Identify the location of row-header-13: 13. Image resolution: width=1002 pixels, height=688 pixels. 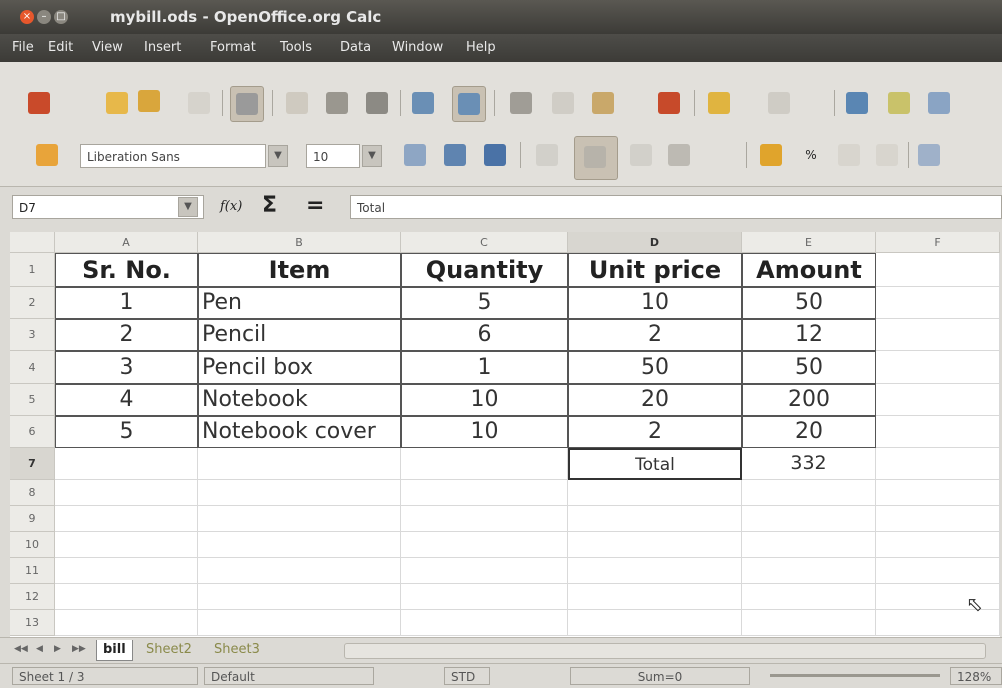
(32, 623).